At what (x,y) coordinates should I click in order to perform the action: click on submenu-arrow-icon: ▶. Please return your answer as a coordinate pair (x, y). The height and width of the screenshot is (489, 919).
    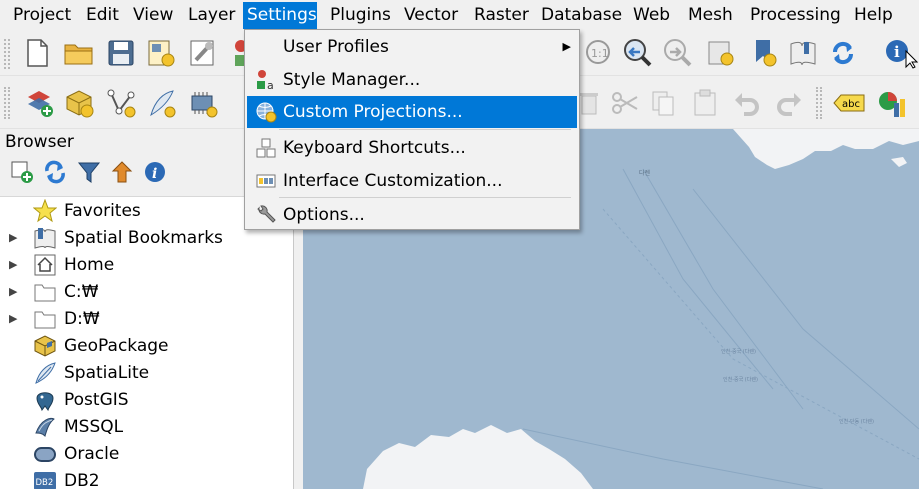
    Looking at the image, I should click on (566, 46).